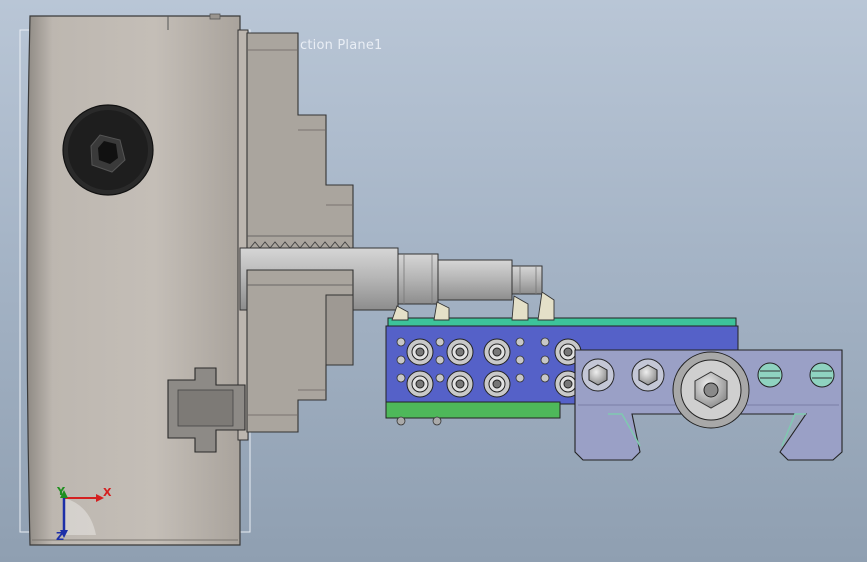 The height and width of the screenshot is (562, 867). Describe the element at coordinates (107, 492) in the screenshot. I see `triad-x-label: X` at that location.